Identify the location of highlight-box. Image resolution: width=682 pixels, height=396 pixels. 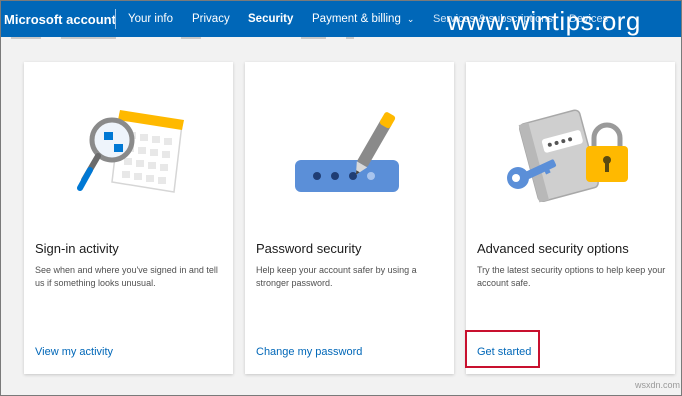
(502, 349).